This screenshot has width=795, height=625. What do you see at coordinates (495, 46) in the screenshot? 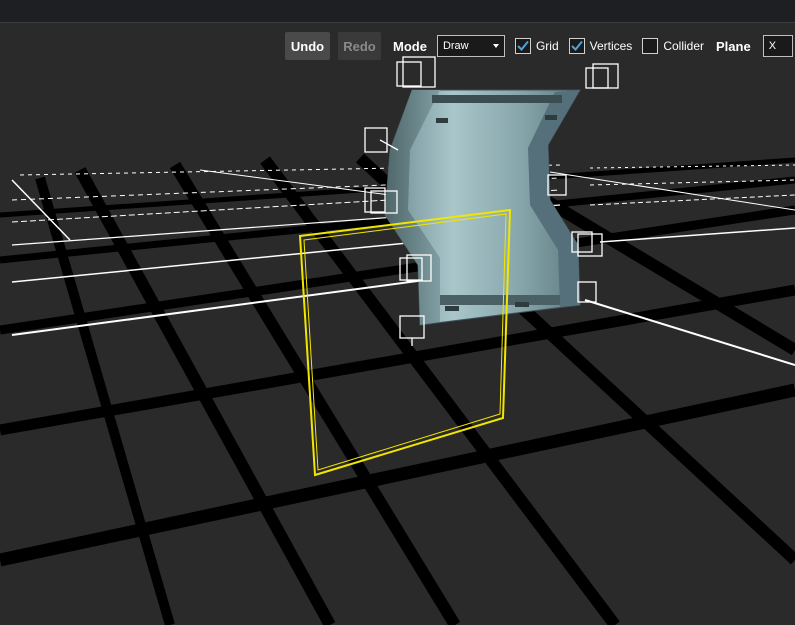
I see `caret-down-icon` at bounding box center [495, 46].